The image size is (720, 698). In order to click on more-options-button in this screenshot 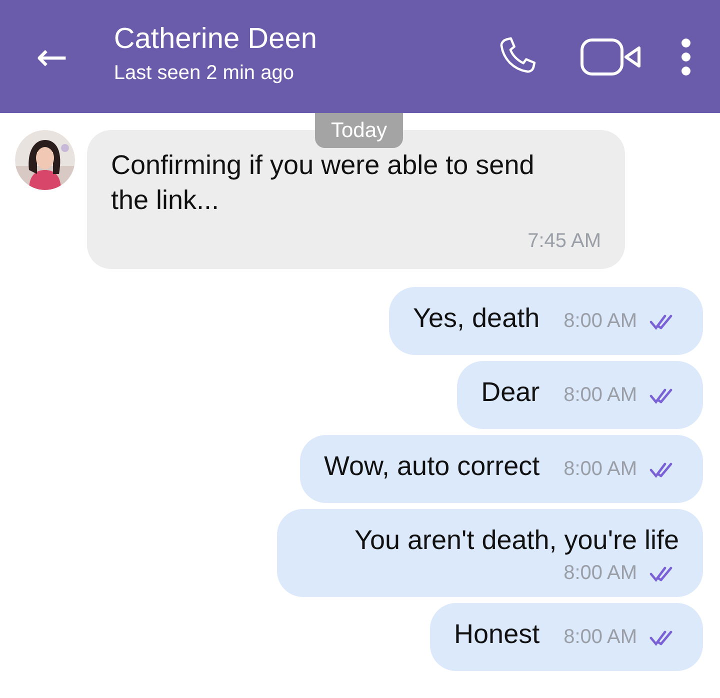, I will do `click(686, 56)`.